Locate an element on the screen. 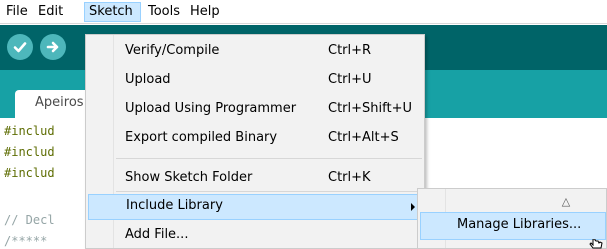 This screenshot has width=607, height=249. checkmark-icon is located at coordinates (20, 47).